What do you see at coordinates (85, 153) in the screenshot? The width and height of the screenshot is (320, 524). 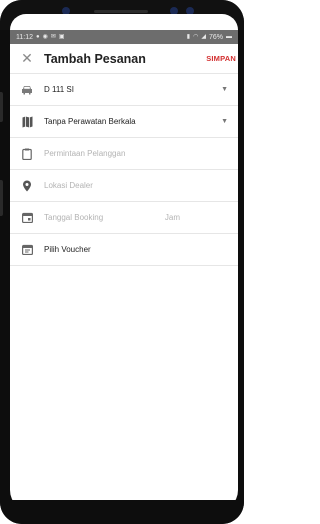 I see `customer-request-placeholder: Permintaan Pelanggan` at bounding box center [85, 153].